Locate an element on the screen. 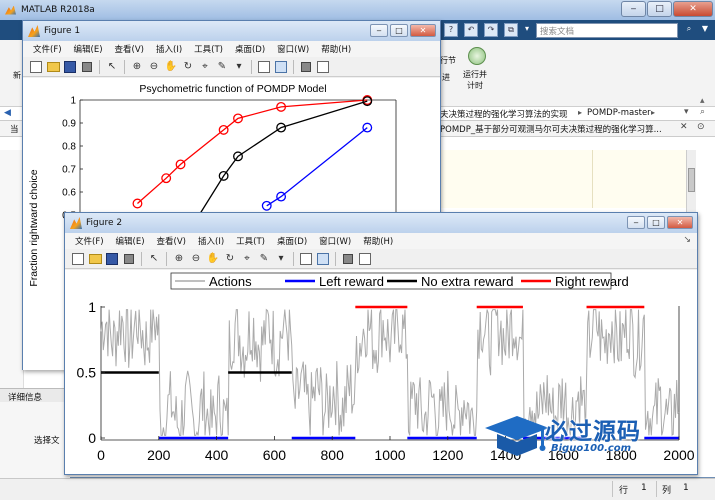 The image size is (715, 500). run-and-time-label: 运行并 is located at coordinates (475, 74).